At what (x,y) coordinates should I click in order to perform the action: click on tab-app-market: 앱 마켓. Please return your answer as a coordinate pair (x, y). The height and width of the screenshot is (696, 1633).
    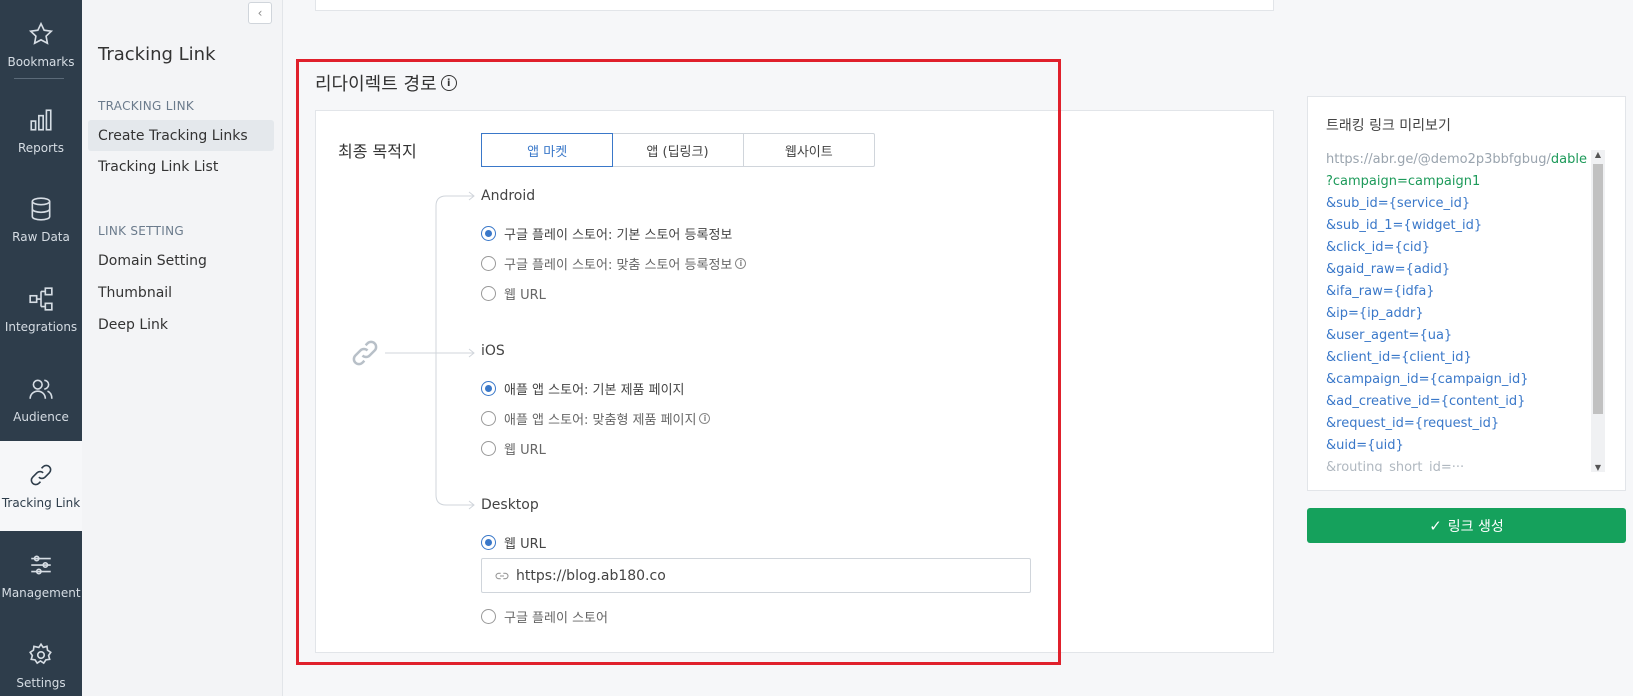
    Looking at the image, I should click on (547, 150).